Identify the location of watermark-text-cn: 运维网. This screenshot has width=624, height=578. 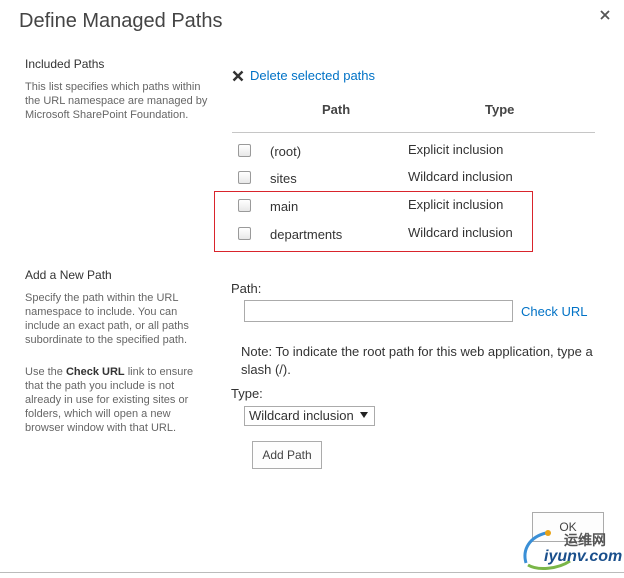
(585, 540).